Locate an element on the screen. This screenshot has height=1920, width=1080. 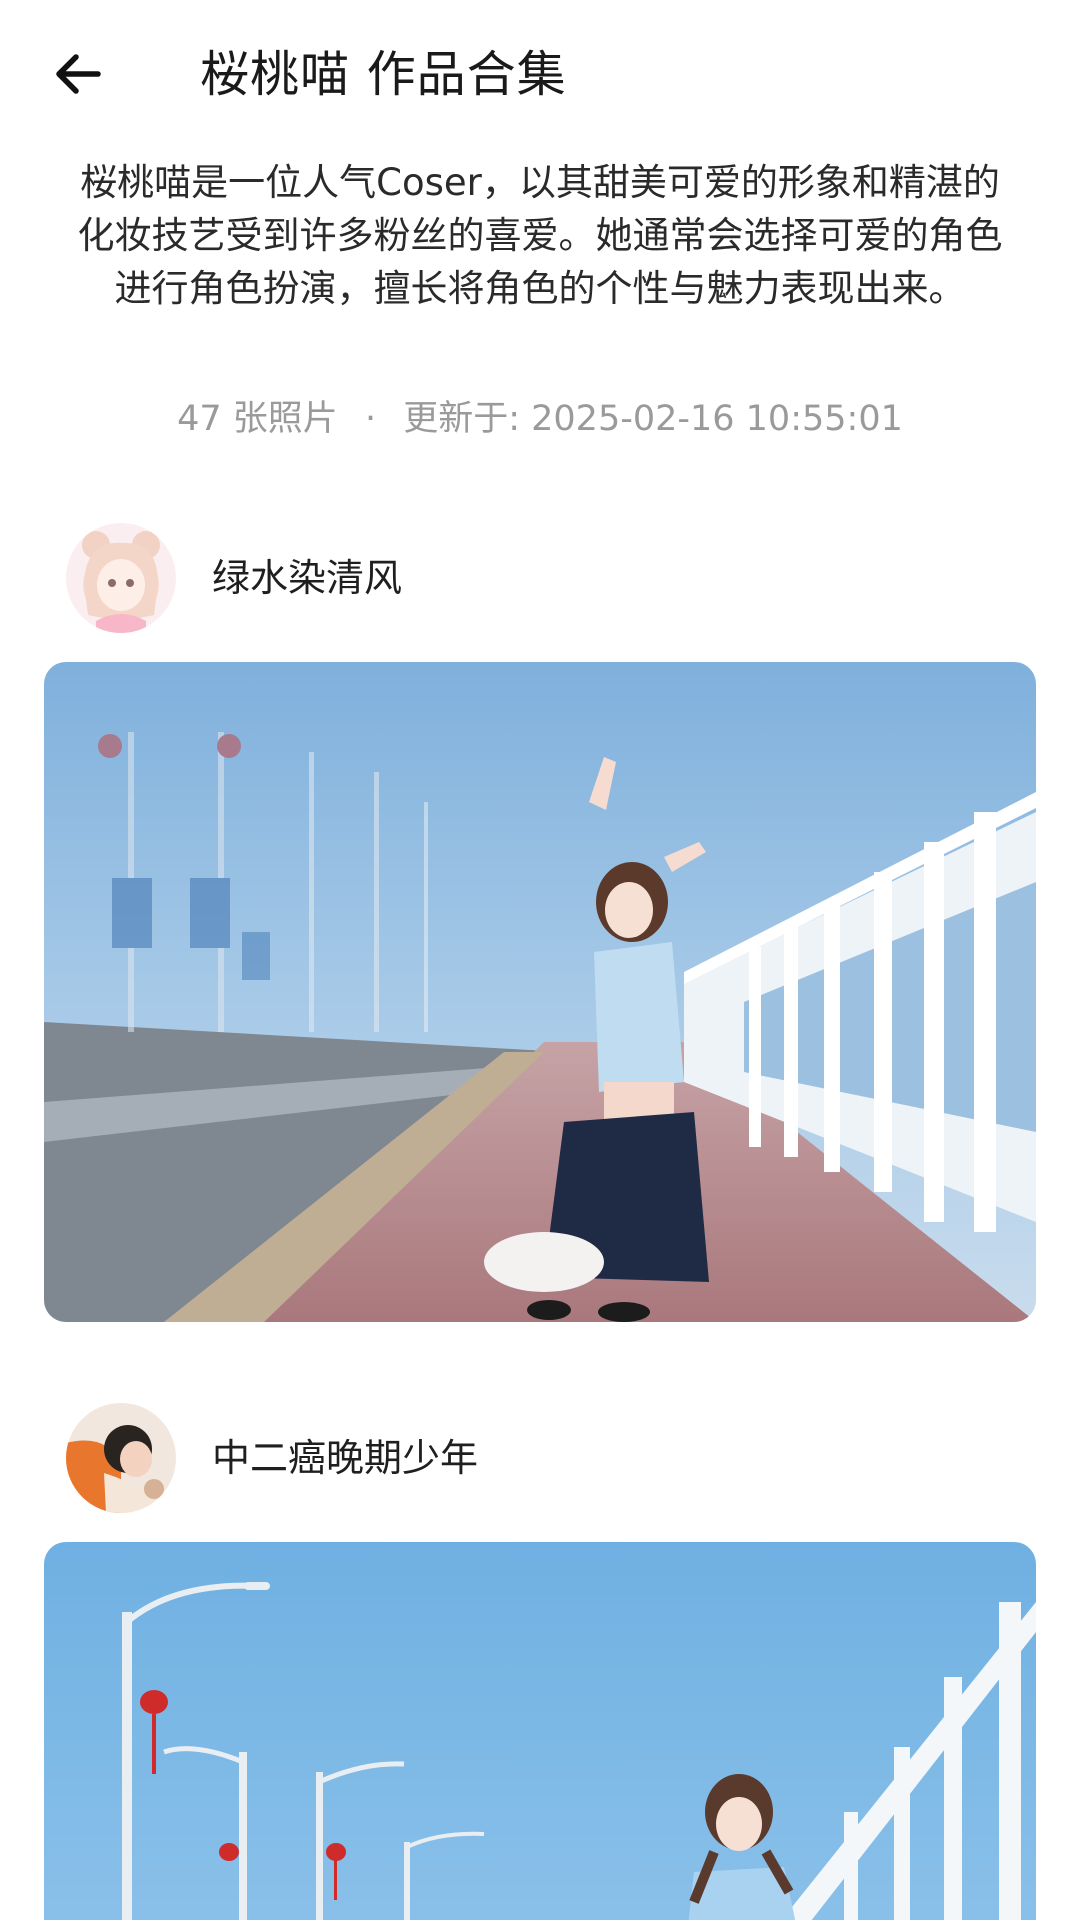
post-author-row: 中二癌晚期少年 is located at coordinates (516, 1458).